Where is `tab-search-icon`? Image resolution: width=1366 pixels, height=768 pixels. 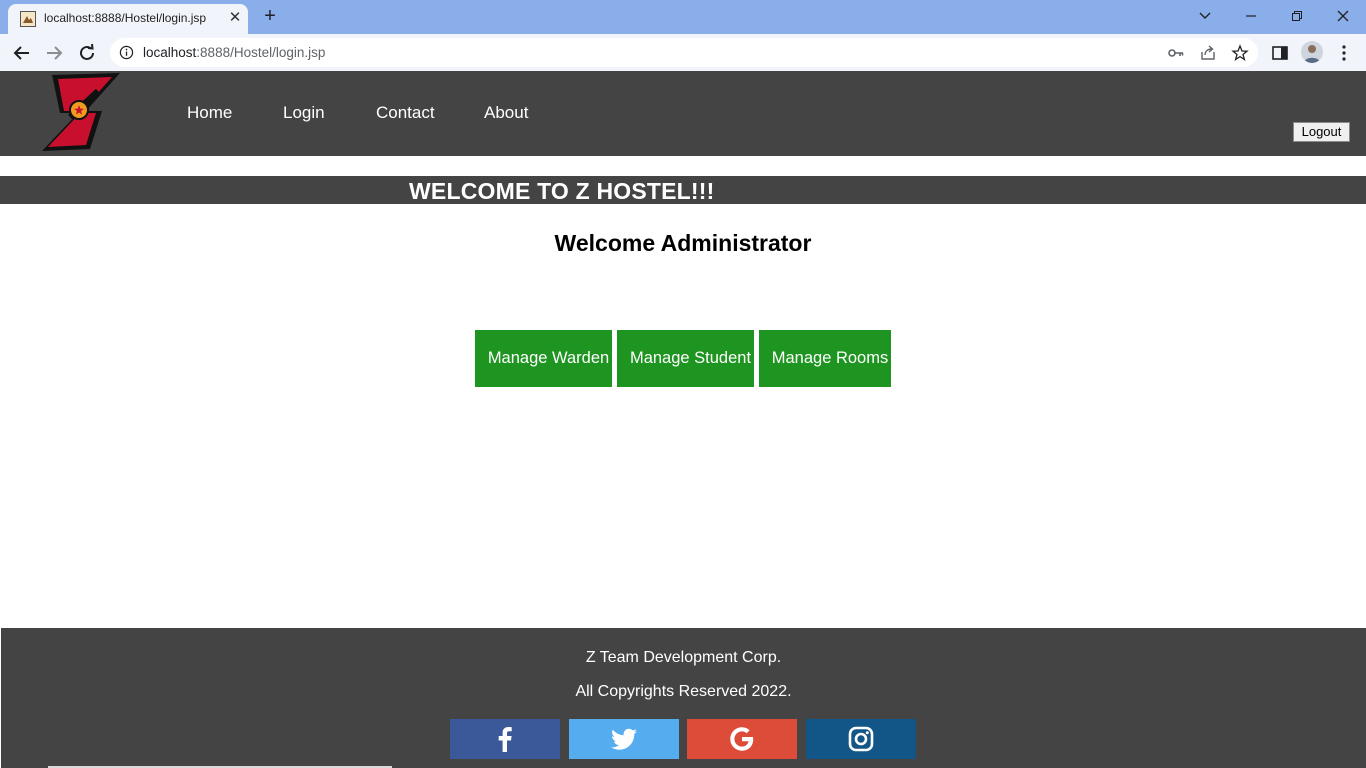
tab-search-icon is located at coordinates (1205, 16).